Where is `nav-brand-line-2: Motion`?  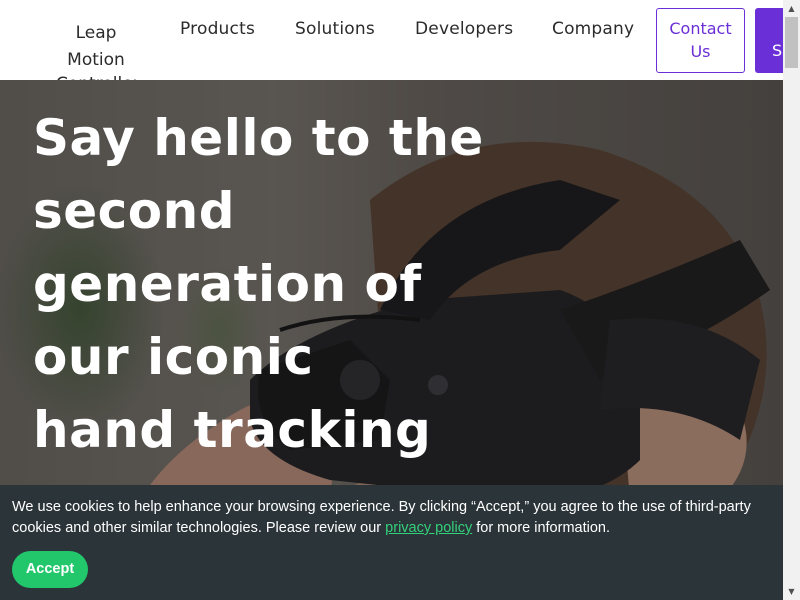
nav-brand-line-2: Motion is located at coordinates (96, 60).